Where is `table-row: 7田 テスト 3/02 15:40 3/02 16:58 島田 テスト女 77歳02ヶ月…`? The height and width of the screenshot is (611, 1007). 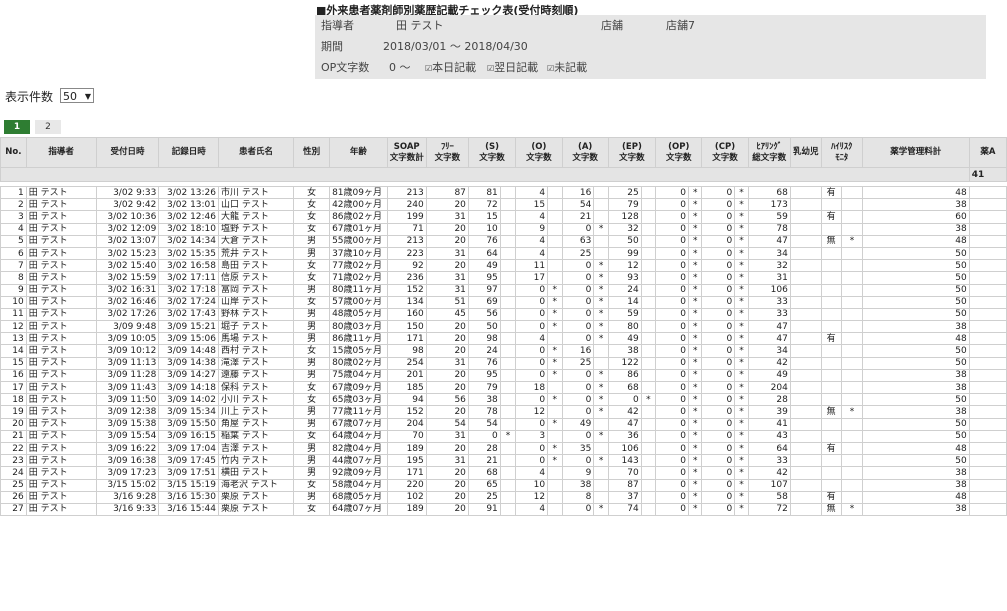 table-row: 7田 テスト 3/02 15:40 3/02 16:58 島田 テスト女 77歳02ヶ月… is located at coordinates (503, 266).